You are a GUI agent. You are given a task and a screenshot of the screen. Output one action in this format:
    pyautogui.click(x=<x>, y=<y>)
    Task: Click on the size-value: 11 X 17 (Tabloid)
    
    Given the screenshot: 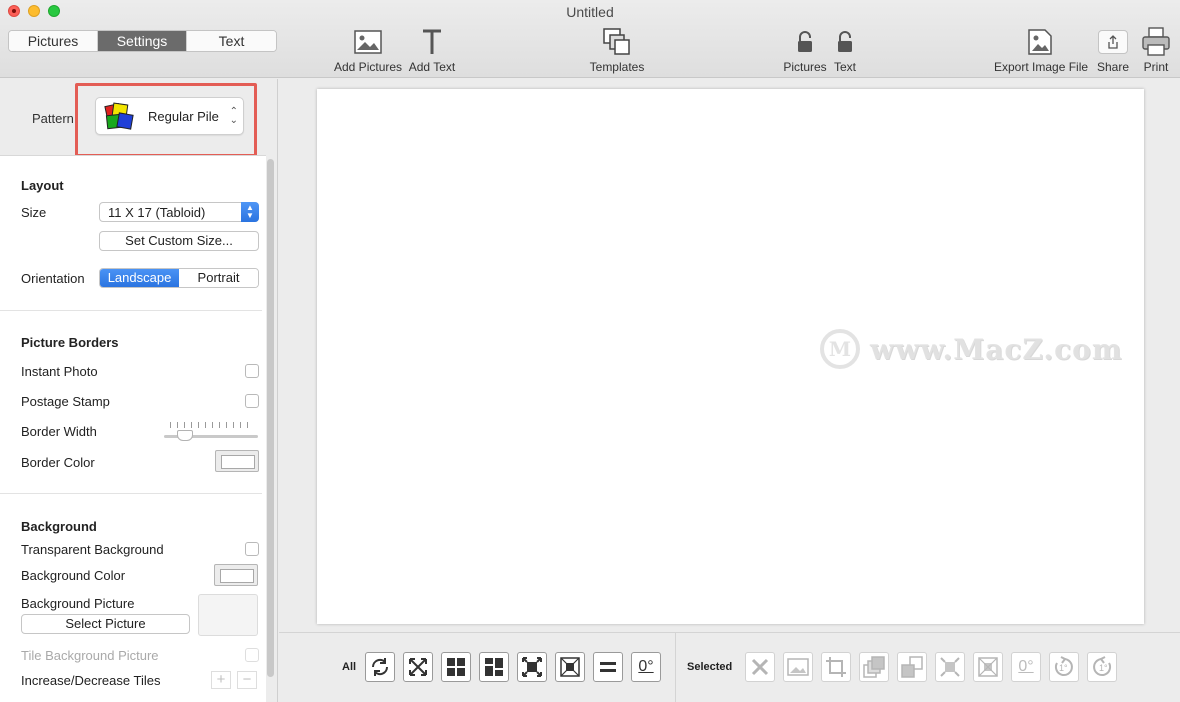 What is the action you would take?
    pyautogui.click(x=157, y=212)
    